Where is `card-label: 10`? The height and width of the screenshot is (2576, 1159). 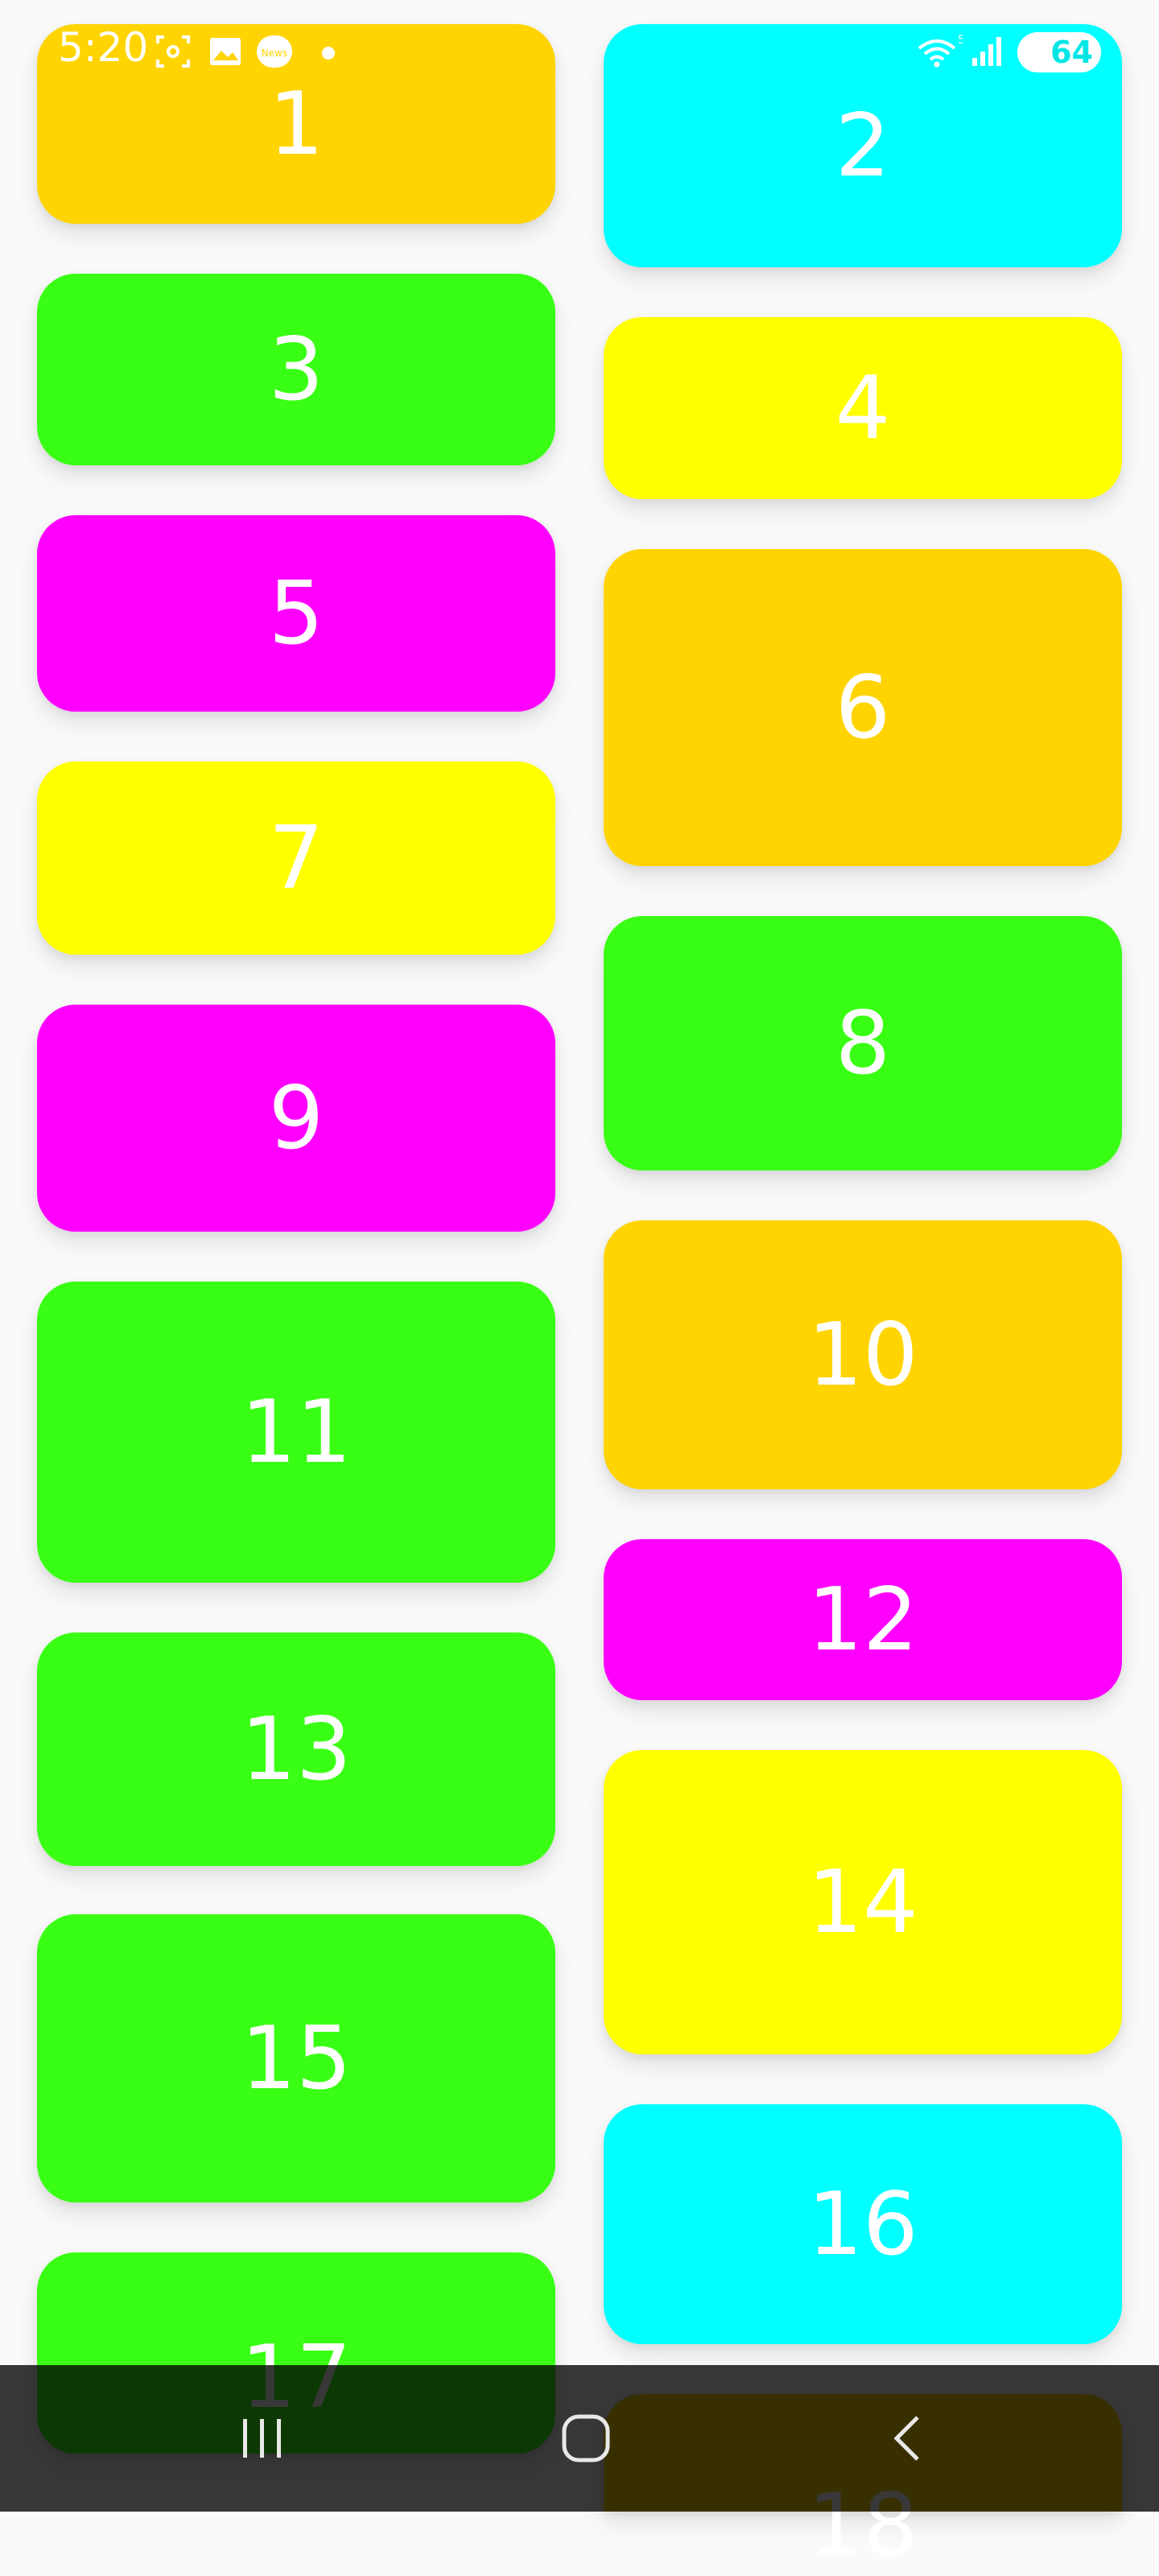 card-label: 10 is located at coordinates (862, 1355).